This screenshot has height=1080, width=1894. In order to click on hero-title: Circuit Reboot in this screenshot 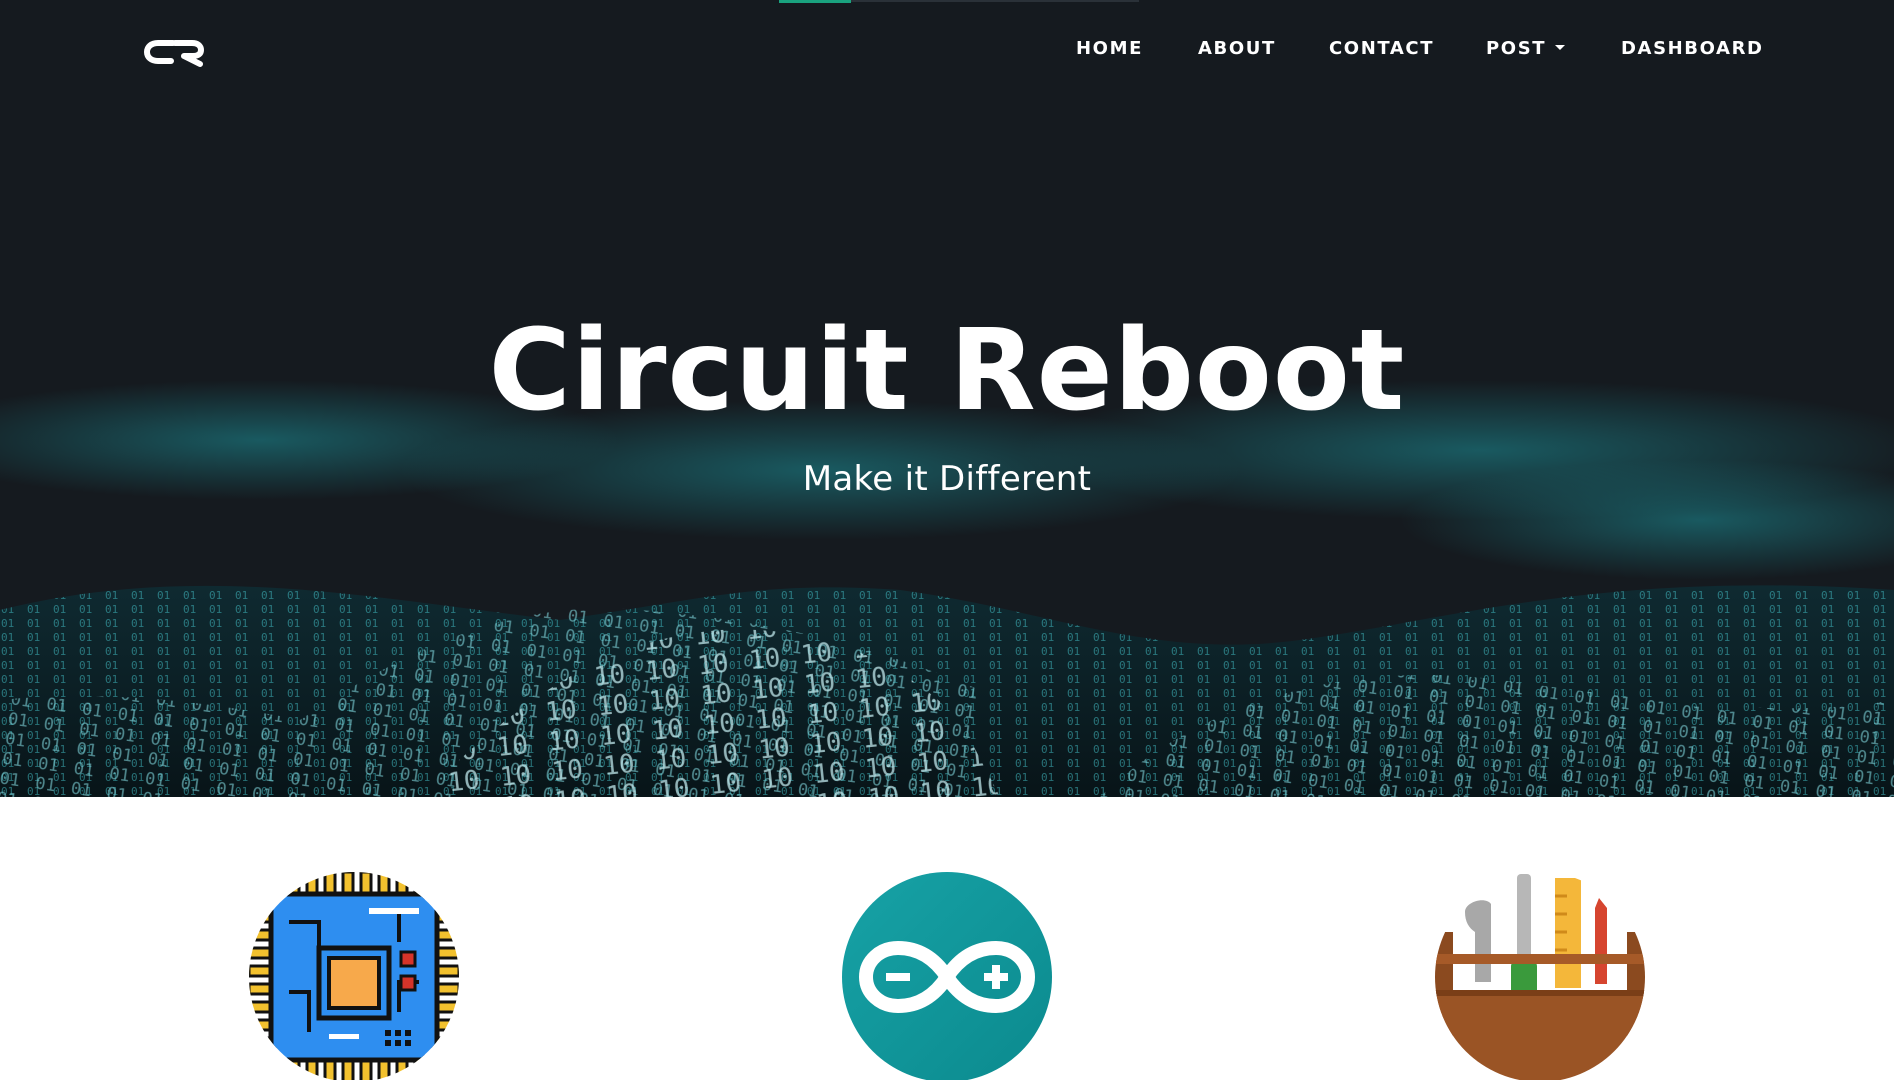, I will do `click(947, 371)`.